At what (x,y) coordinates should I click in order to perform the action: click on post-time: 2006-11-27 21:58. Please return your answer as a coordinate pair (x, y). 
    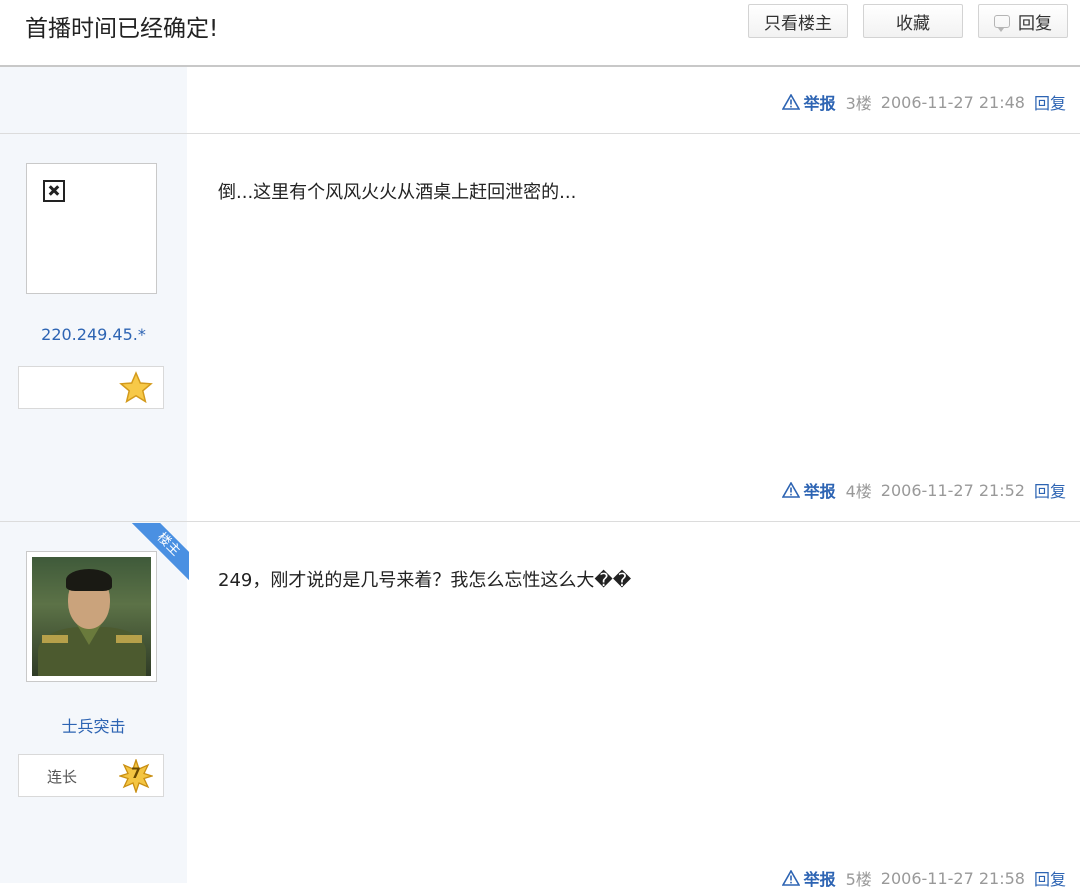
    Looking at the image, I should click on (952, 878).